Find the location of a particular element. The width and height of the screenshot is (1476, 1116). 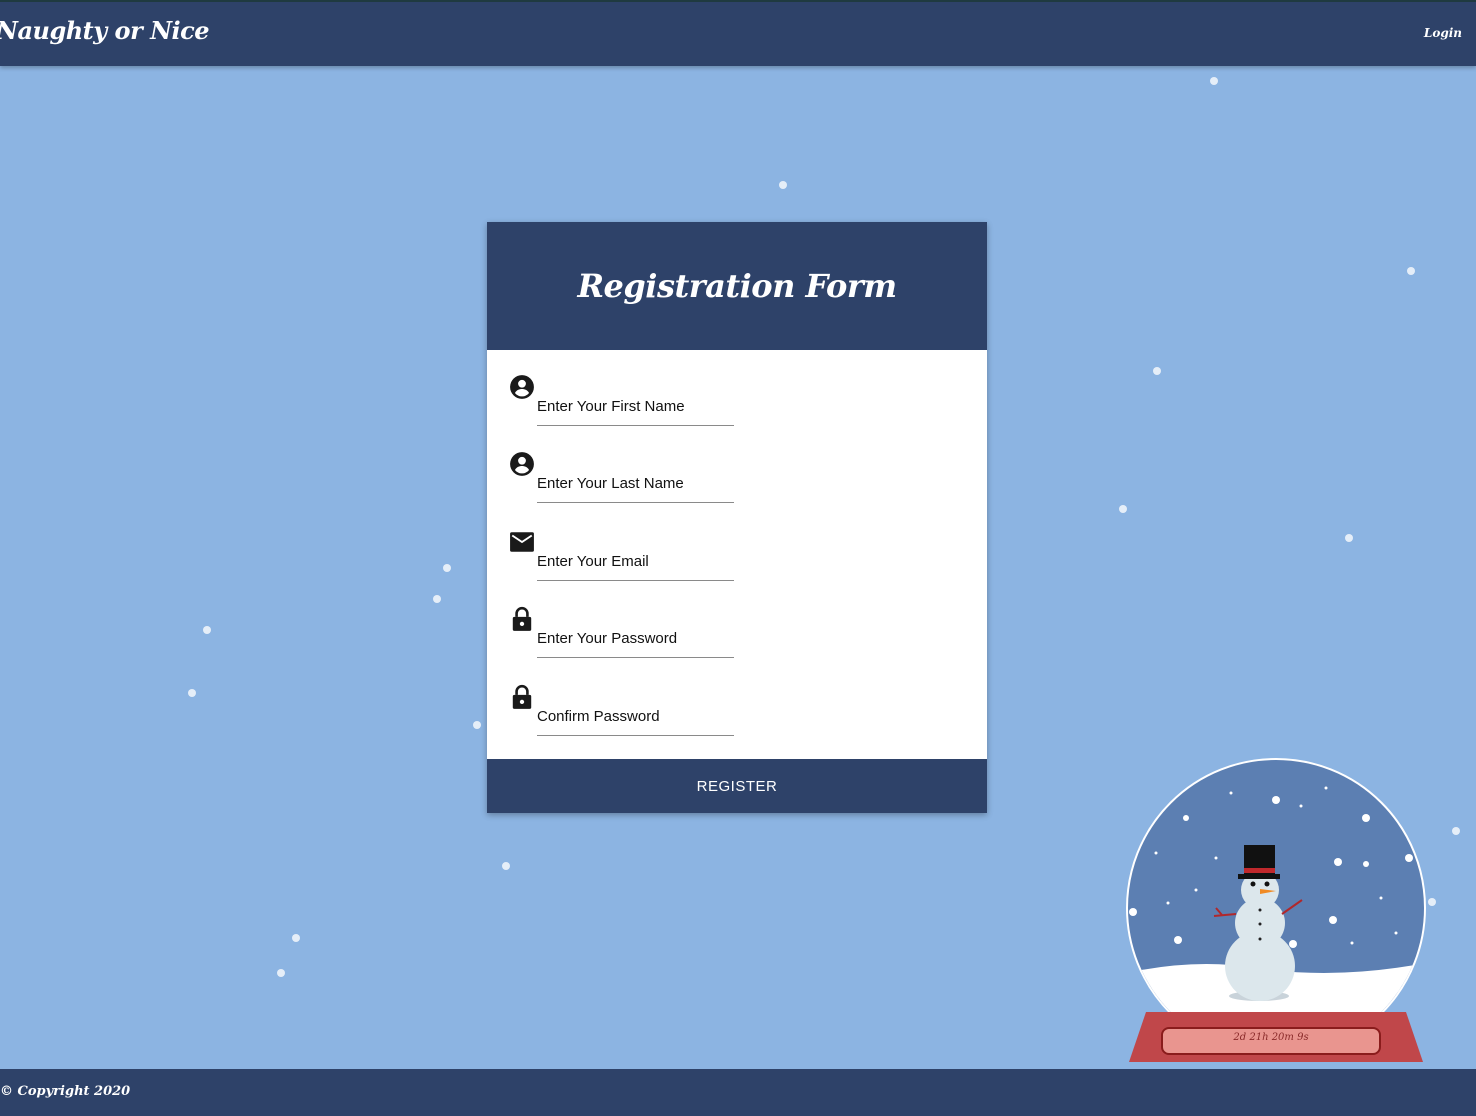

snow-globe-illustration is located at coordinates (1276, 910).